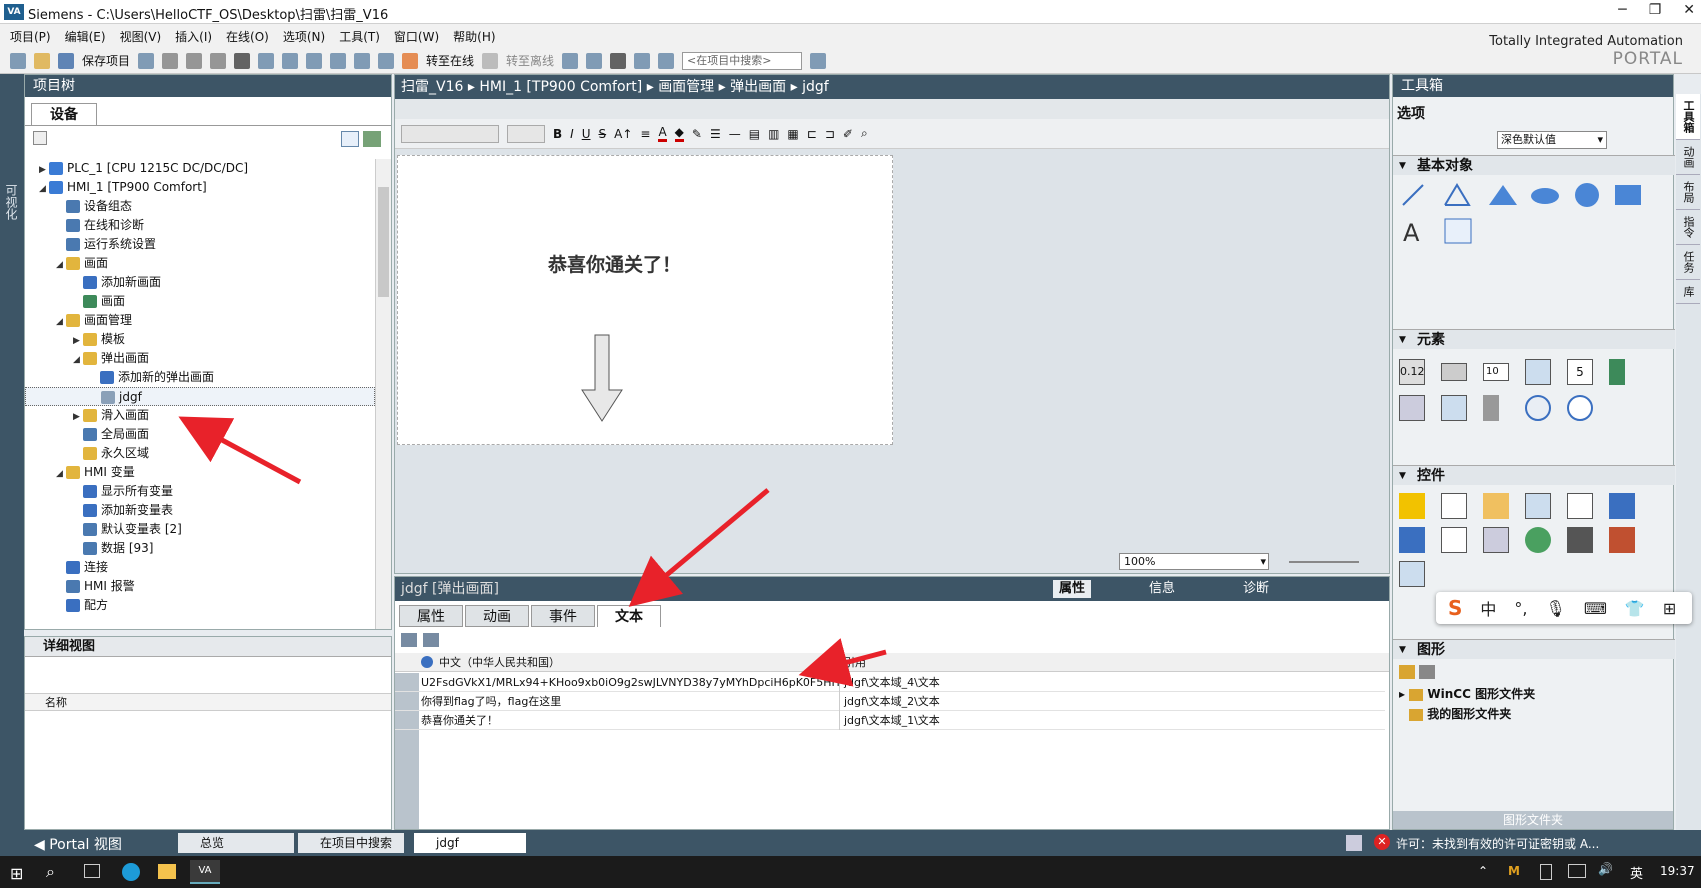  Describe the element at coordinates (200, 358) in the screenshot. I see `tree-row: ◢ 弹出画面` at that location.